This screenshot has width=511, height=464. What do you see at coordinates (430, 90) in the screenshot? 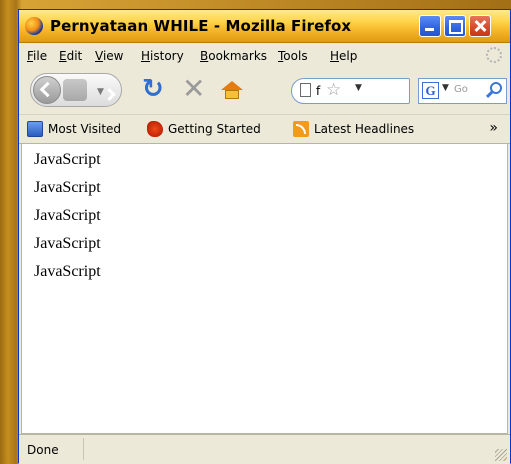
I see `google-icon: G` at bounding box center [430, 90].